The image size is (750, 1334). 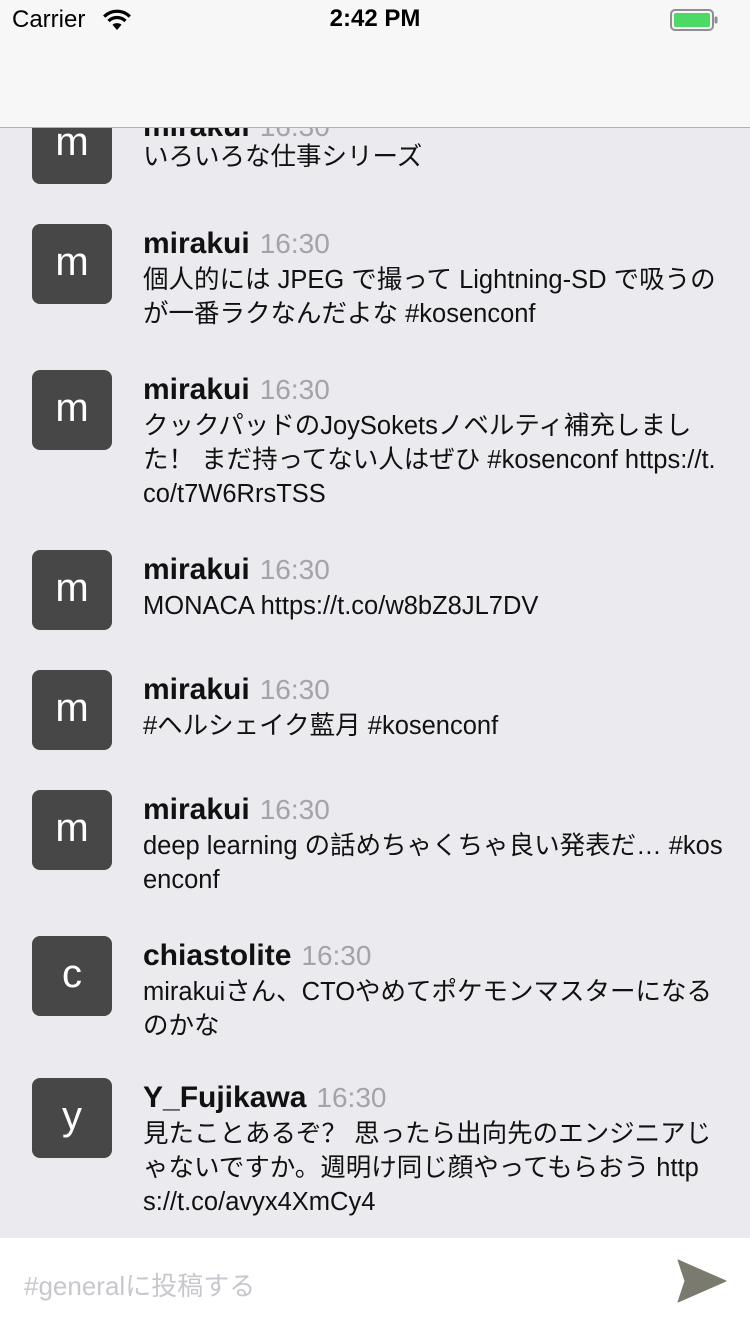 I want to click on status-time: 2:42 PM, so click(x=375, y=18).